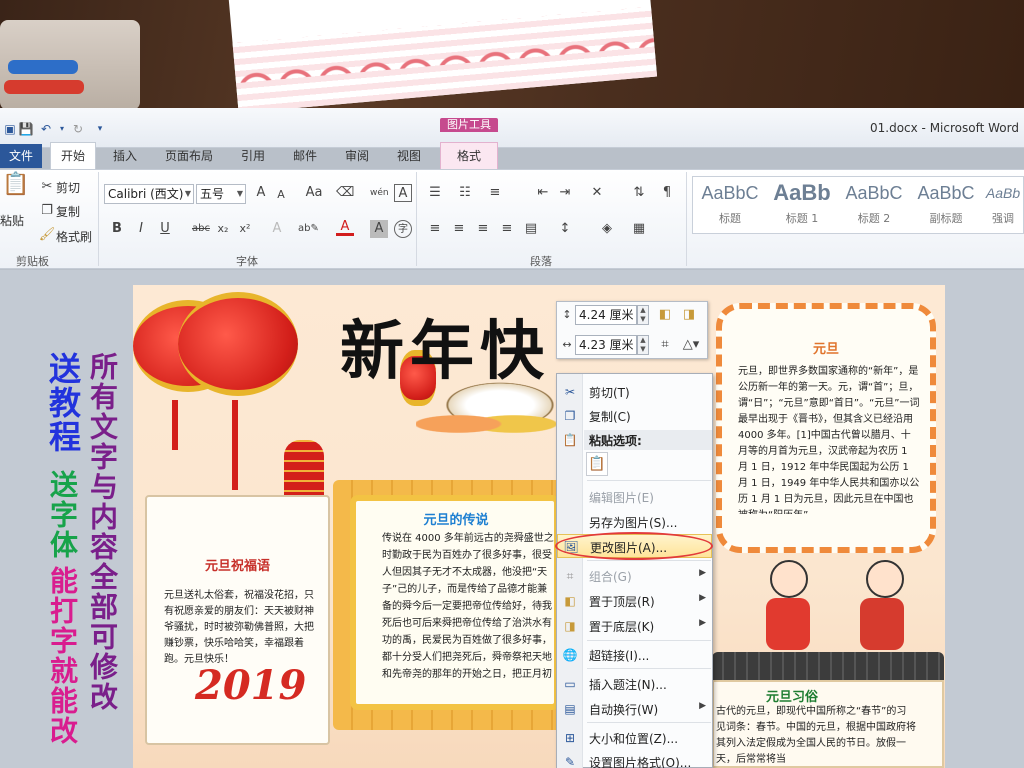  I want to click on phonetic-guide-icon: wén, so click(379, 193).